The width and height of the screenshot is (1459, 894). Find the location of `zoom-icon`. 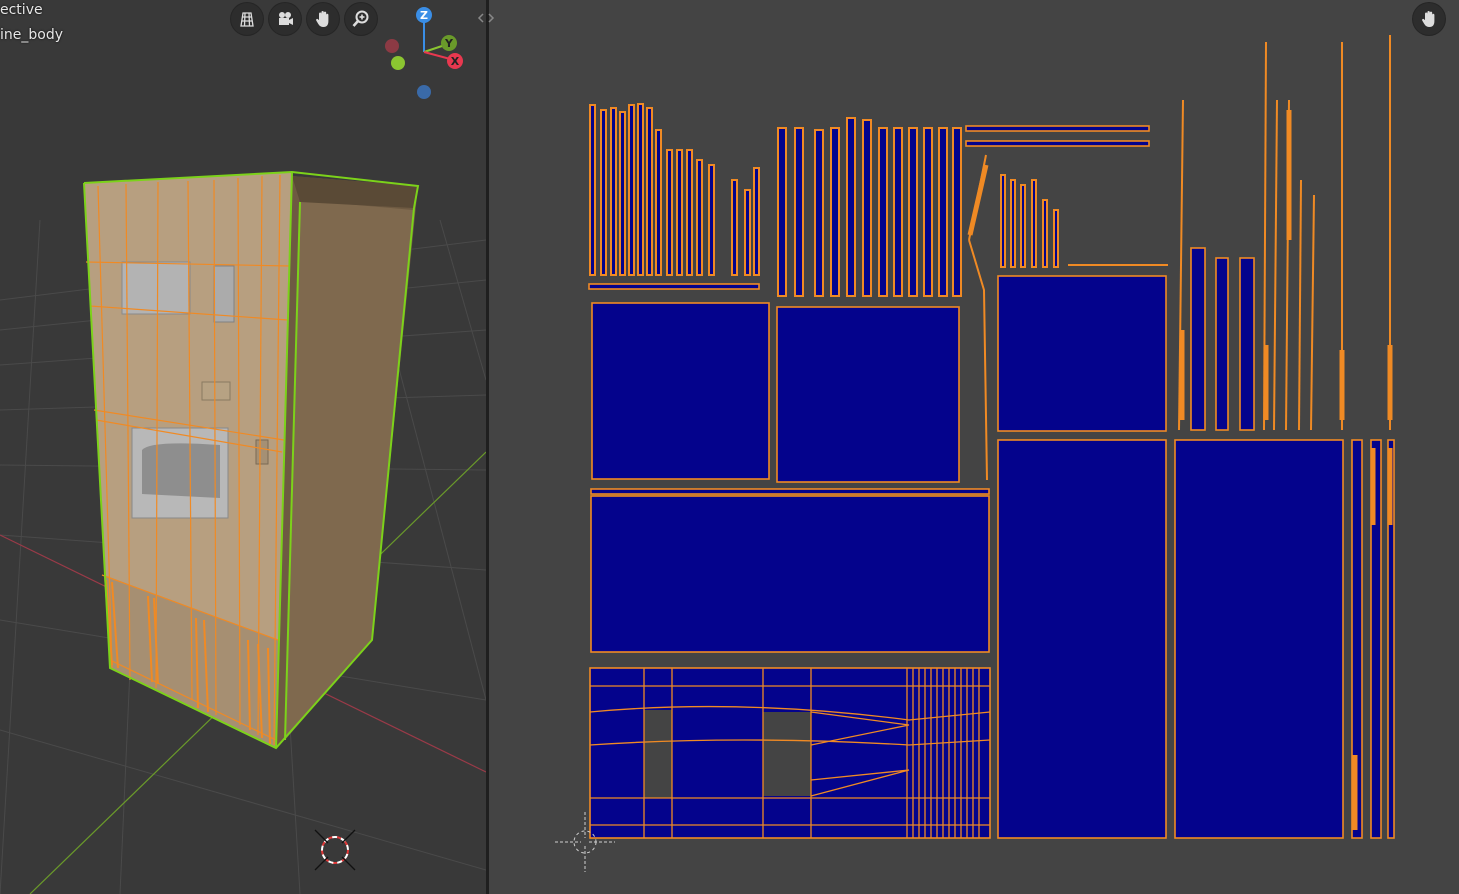

zoom-icon is located at coordinates (360, 18).